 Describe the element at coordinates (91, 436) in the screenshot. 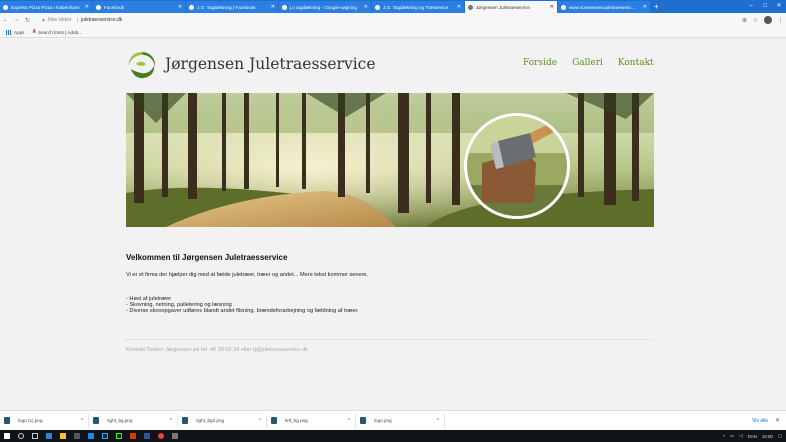

I see `mail-icon` at that location.